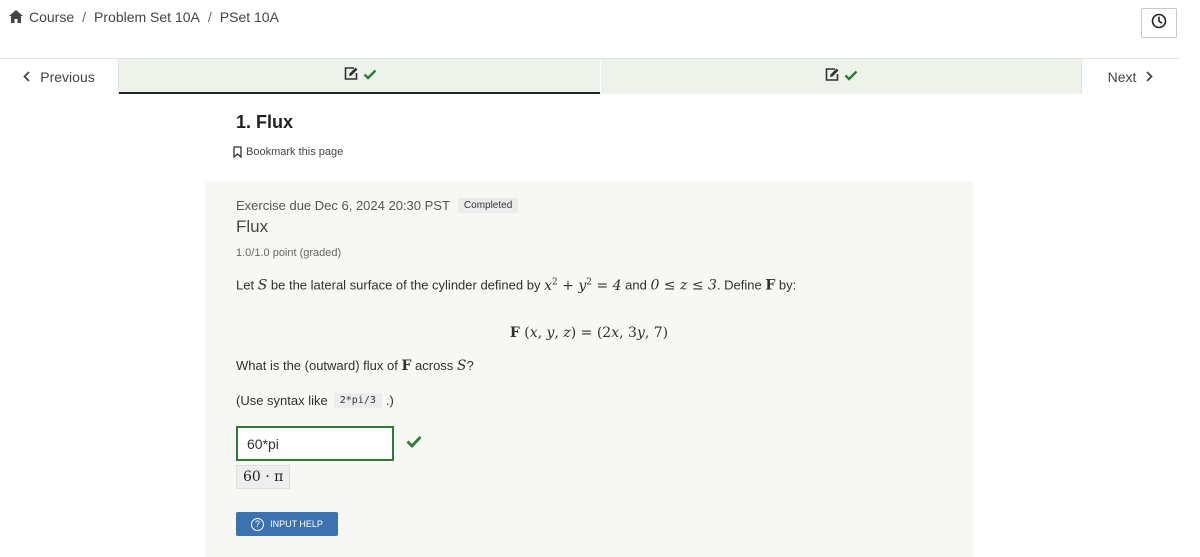 This screenshot has width=1200, height=557. I want to click on home-icon, so click(16, 17).